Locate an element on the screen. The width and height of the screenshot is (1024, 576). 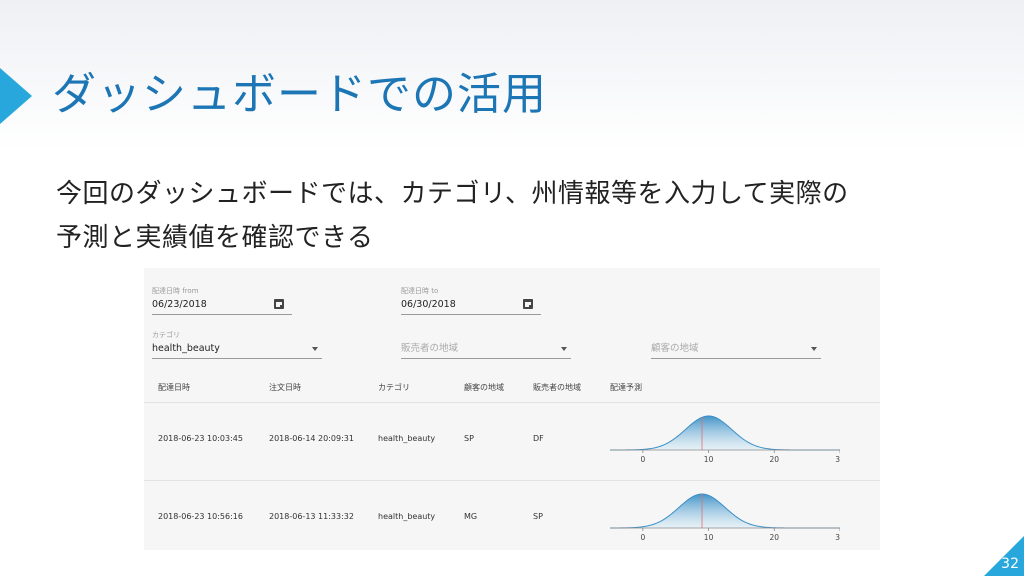
page-number: 32 is located at coordinates (1010, 564).